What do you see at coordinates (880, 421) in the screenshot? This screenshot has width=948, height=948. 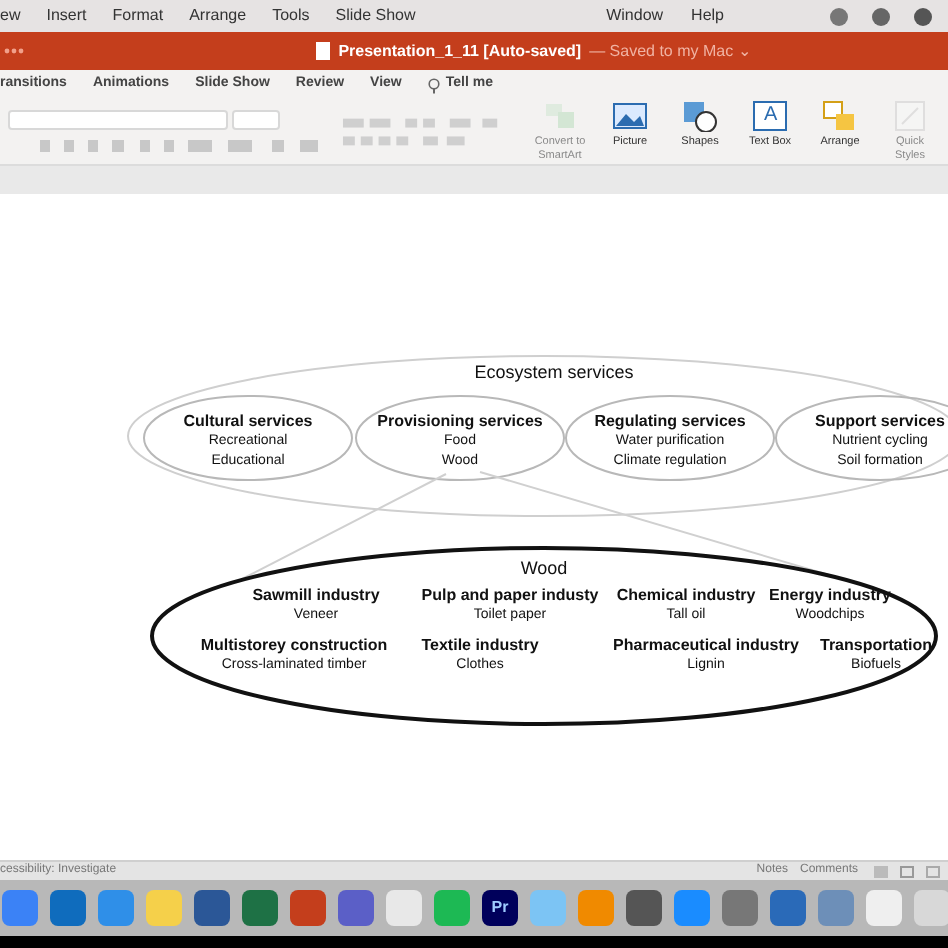 I see `service-title: Support services` at bounding box center [880, 421].